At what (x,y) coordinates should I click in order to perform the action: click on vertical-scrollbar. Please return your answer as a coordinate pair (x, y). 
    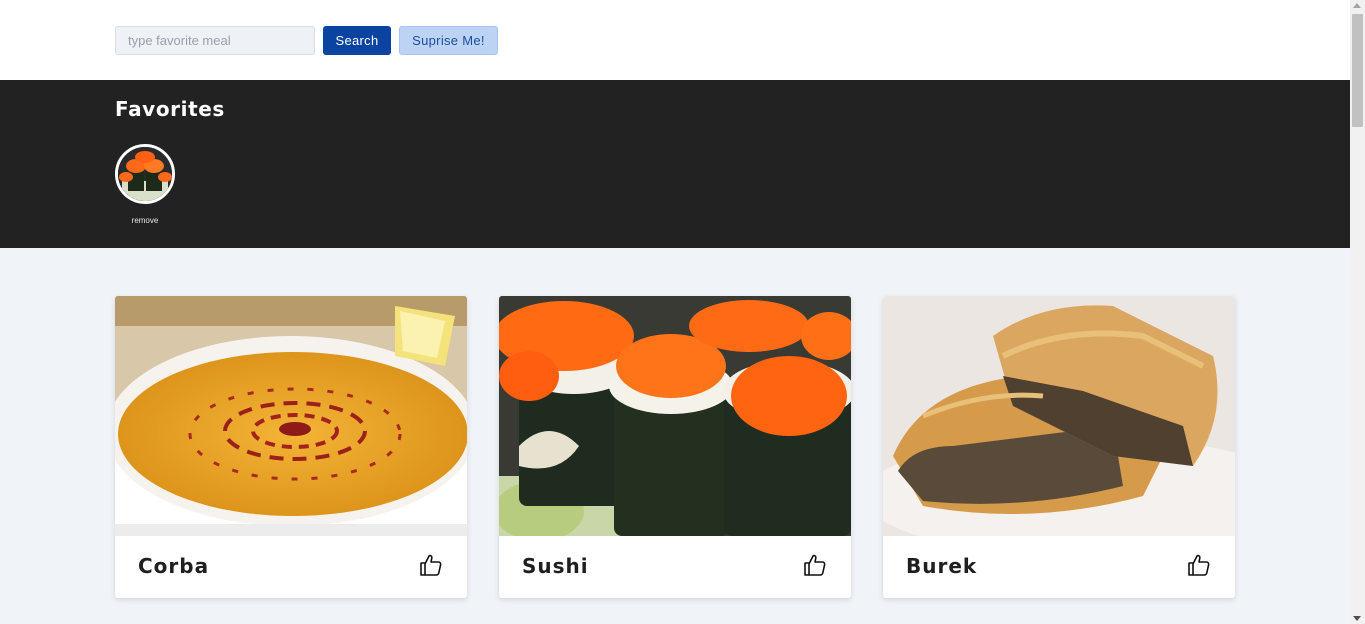
    Looking at the image, I should click on (1357, 312).